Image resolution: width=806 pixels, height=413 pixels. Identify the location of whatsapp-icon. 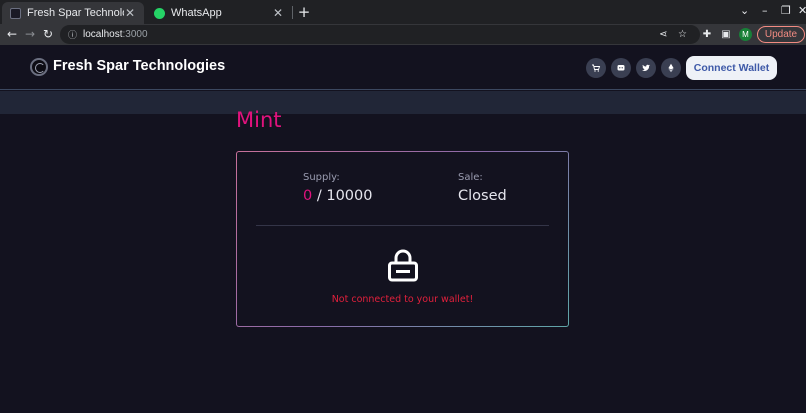
(159, 13).